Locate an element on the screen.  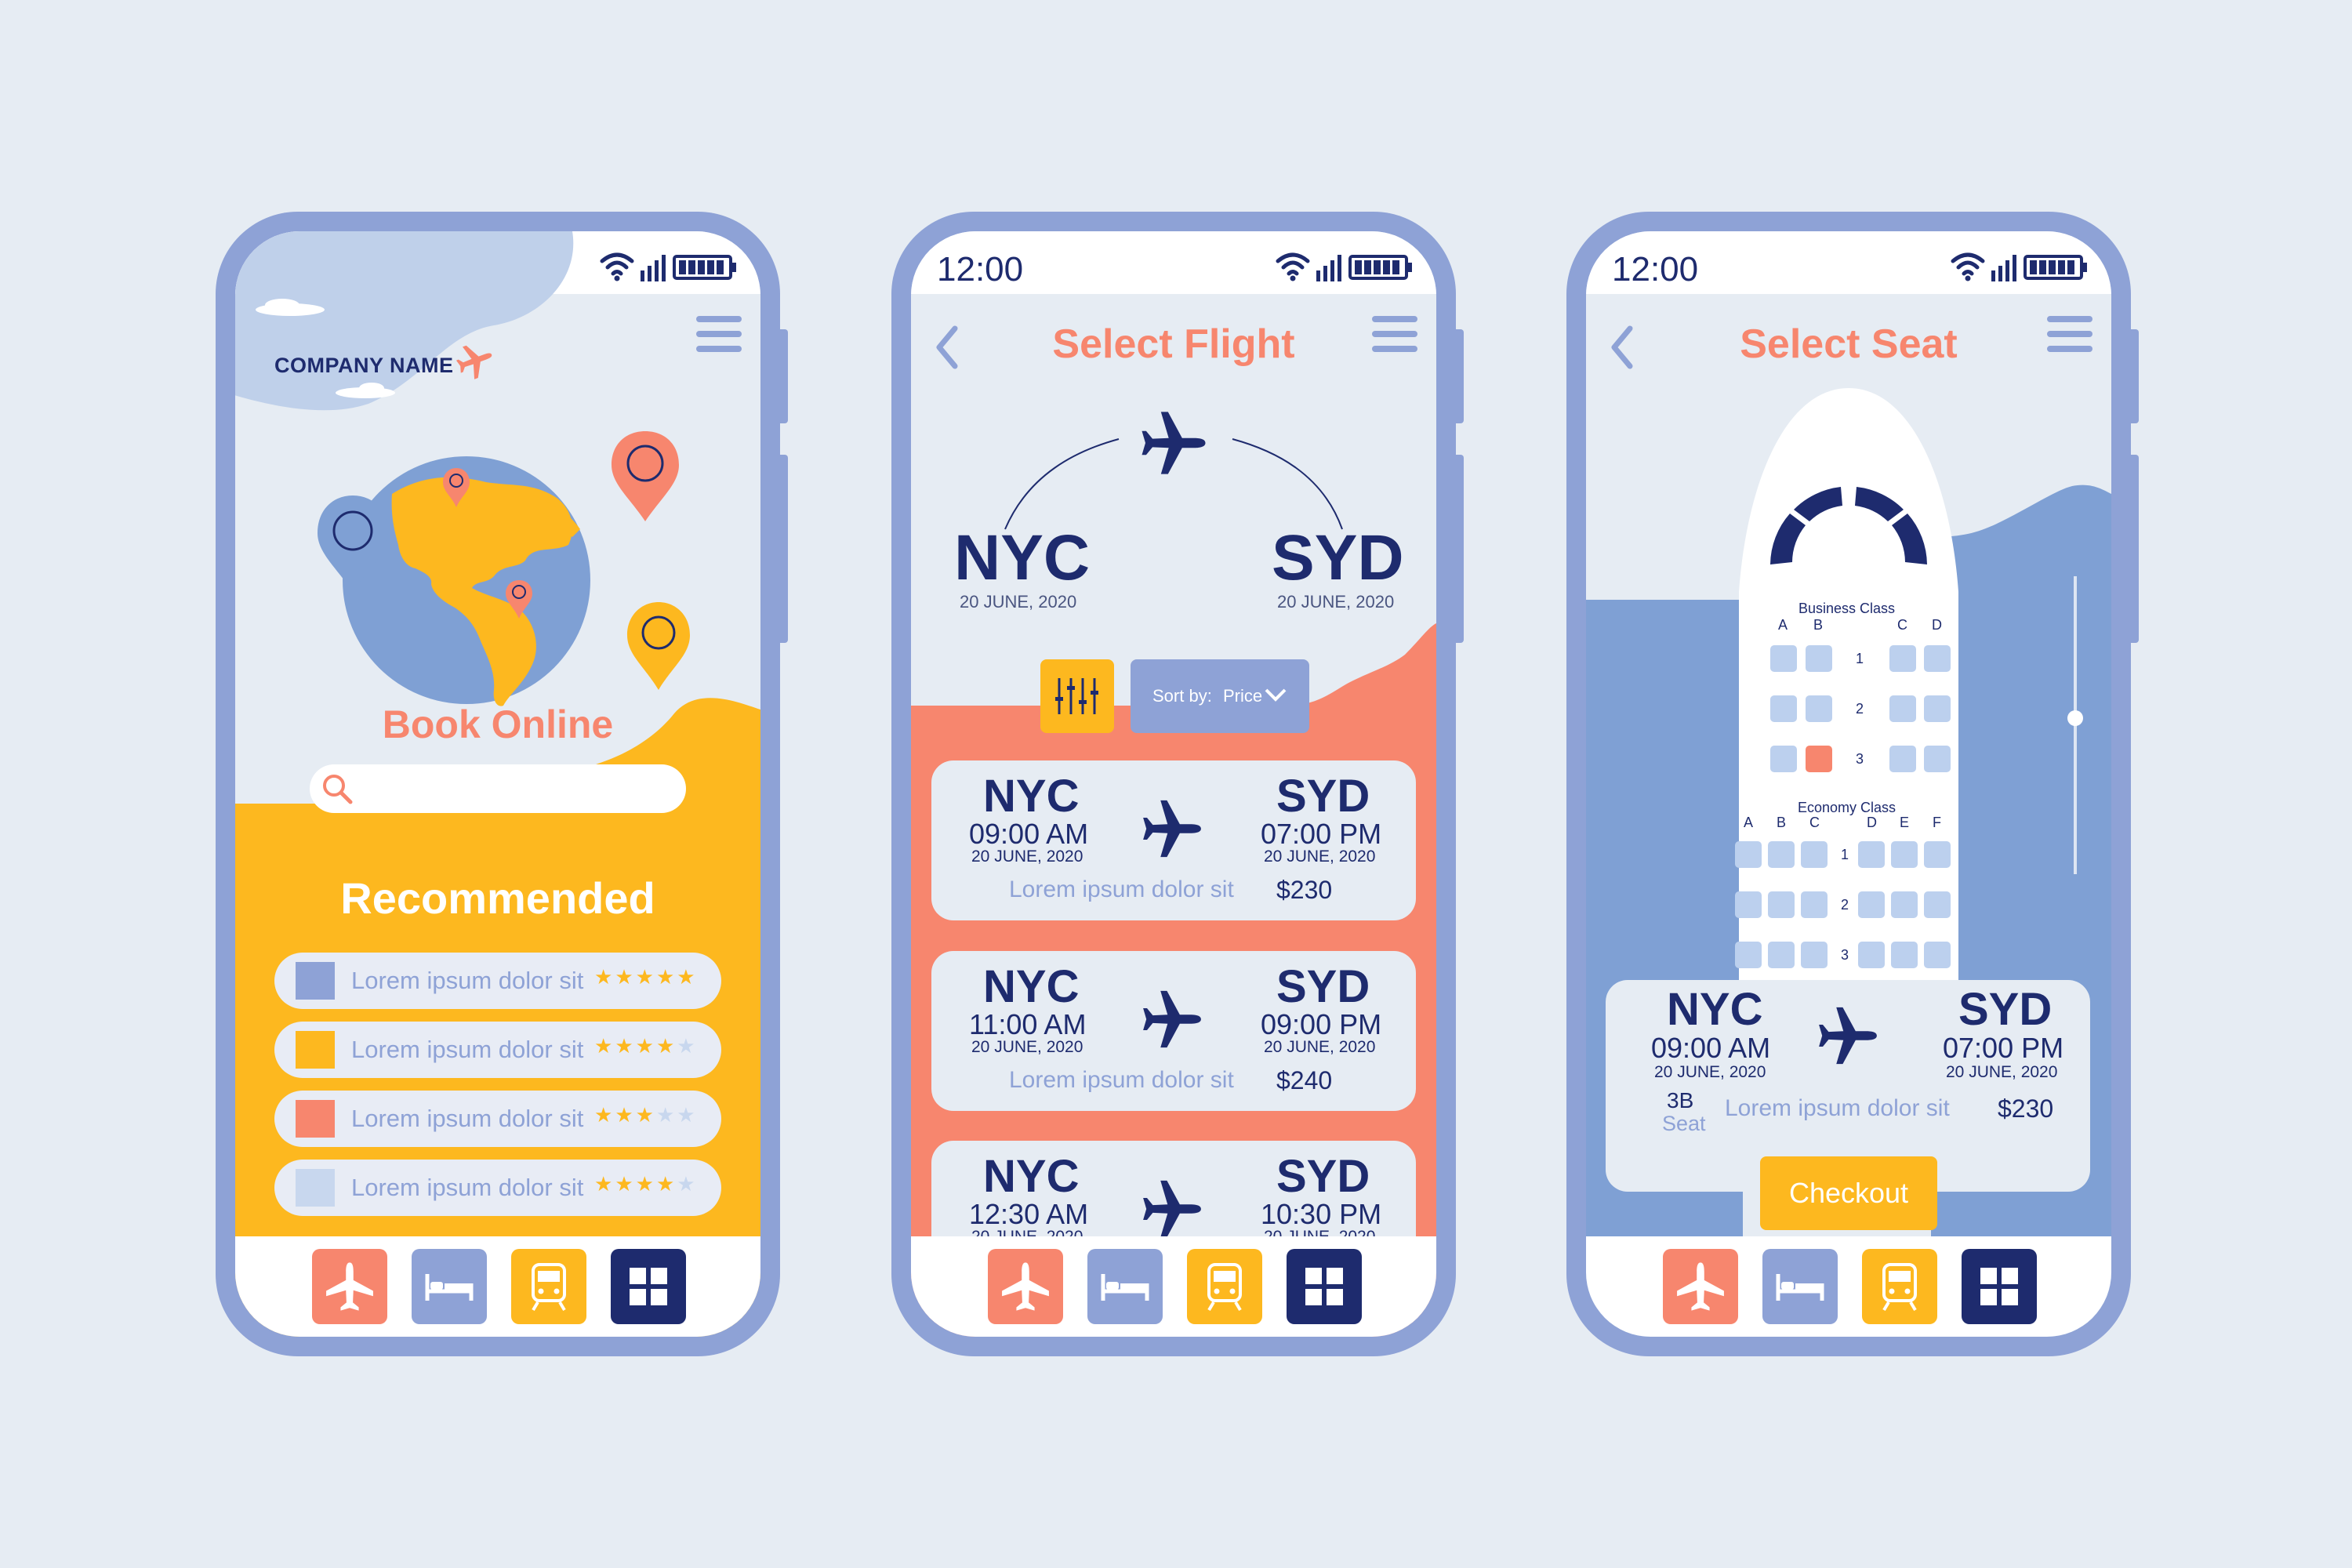
filter-button is located at coordinates (1077, 696).